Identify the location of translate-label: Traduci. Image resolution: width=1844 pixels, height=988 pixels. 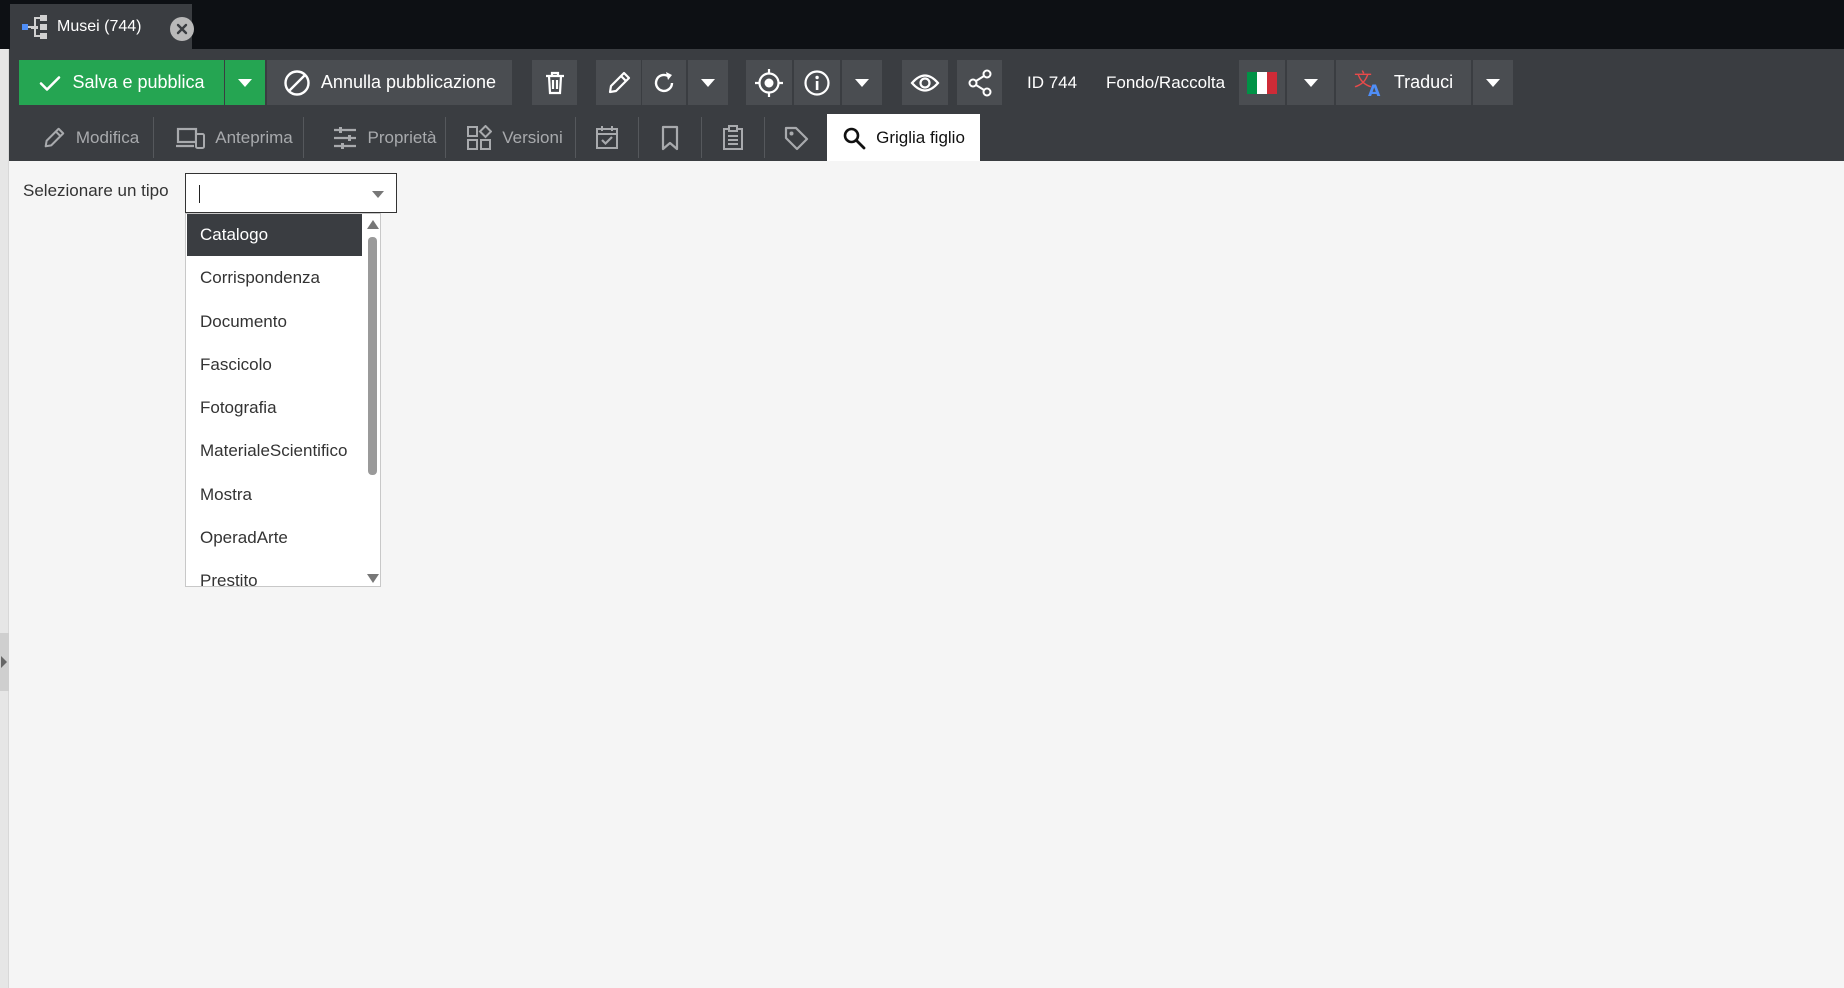
(1423, 82).